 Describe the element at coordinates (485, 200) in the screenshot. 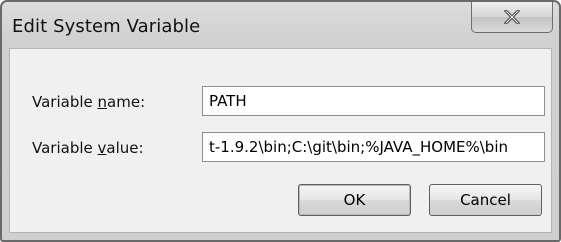

I see `cancel-button: Cancel` at that location.